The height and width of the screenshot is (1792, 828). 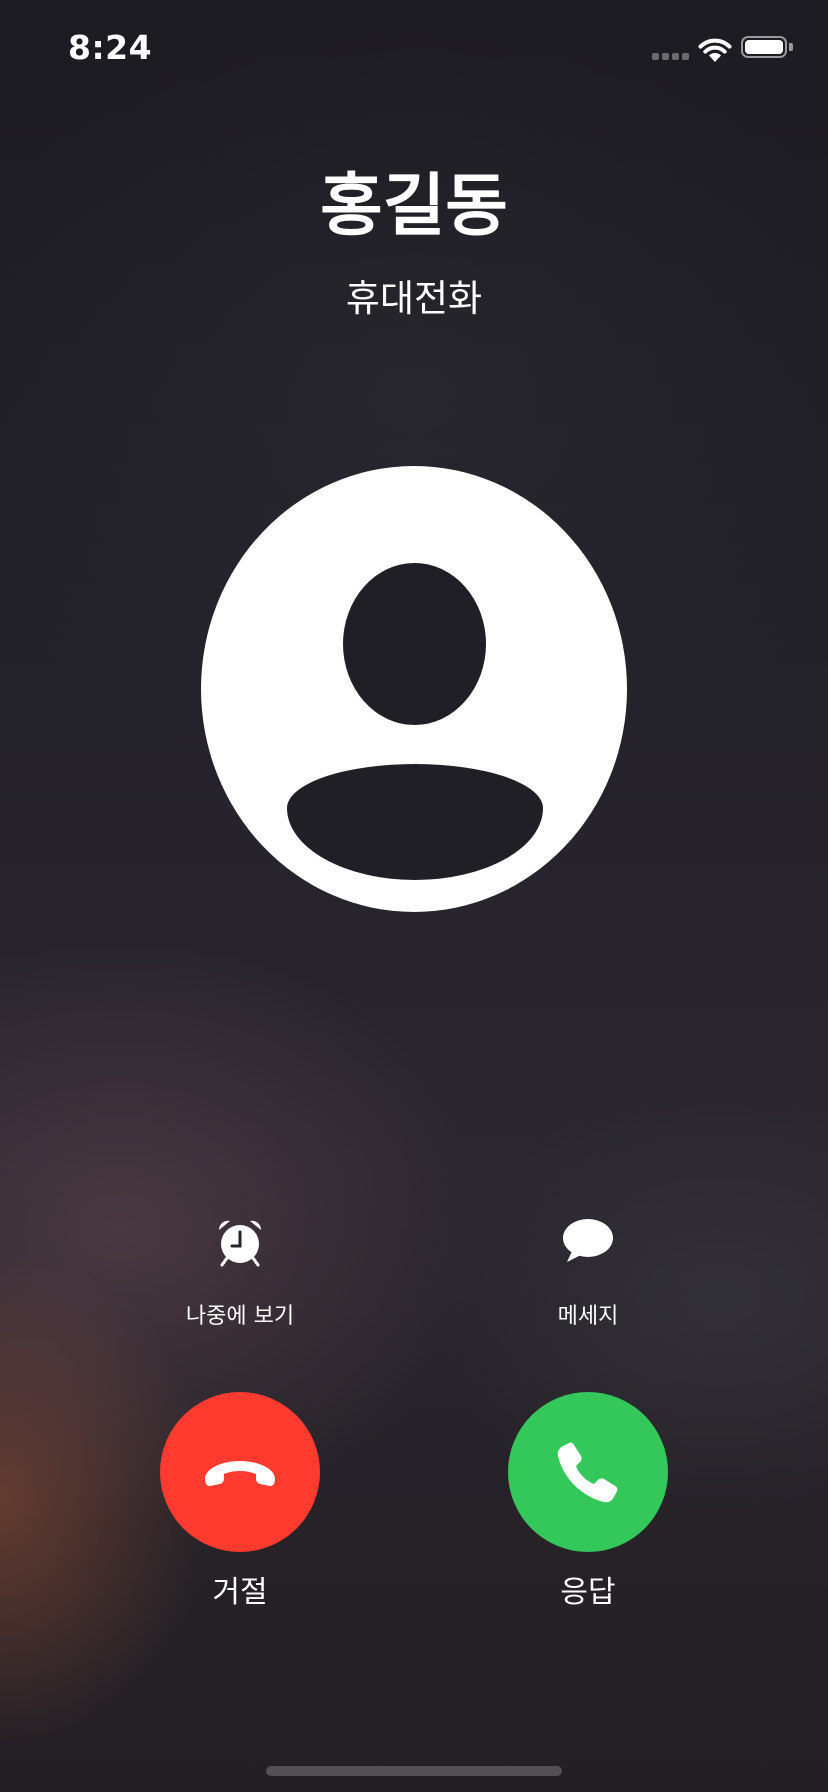 I want to click on accept-label: 응답, so click(x=588, y=1592).